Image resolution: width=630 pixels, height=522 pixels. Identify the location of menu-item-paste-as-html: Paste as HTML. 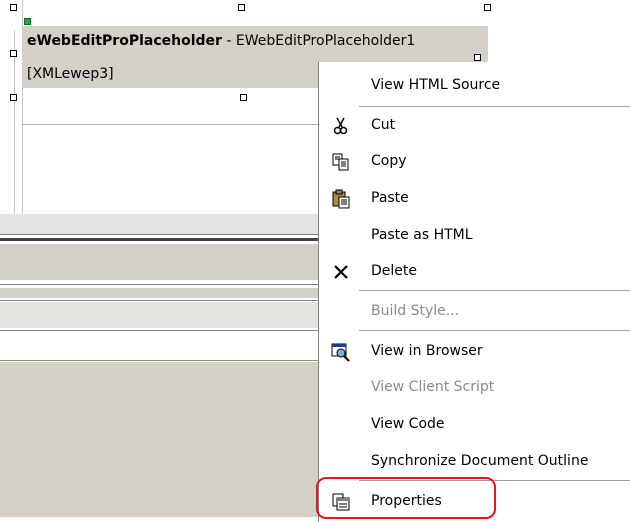
(474, 236).